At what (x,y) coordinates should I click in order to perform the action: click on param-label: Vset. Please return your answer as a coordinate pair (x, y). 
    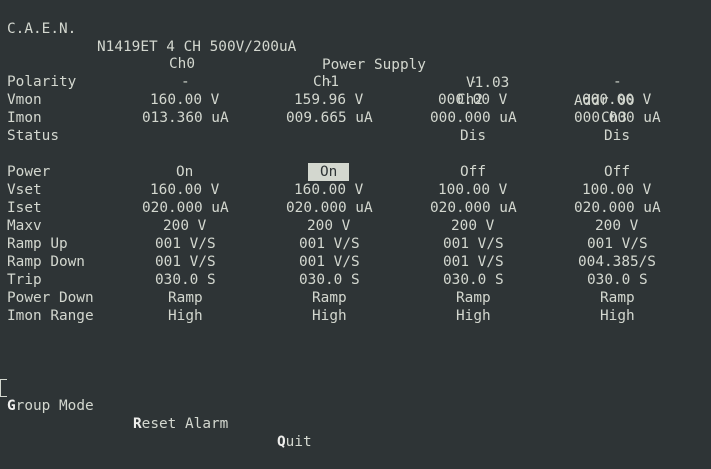
    Looking at the image, I should click on (24, 190).